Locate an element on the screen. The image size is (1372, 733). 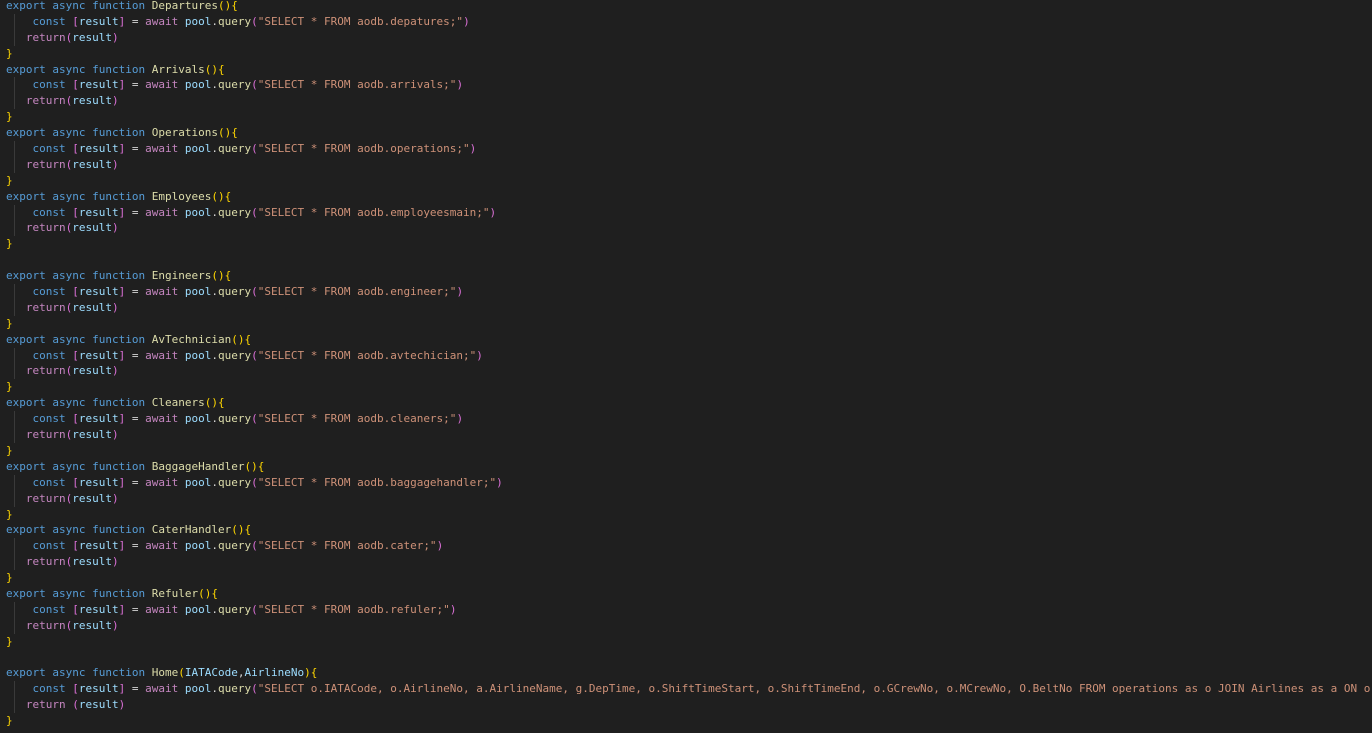
code-line: export async function Refuler(){ is located at coordinates (689, 594).